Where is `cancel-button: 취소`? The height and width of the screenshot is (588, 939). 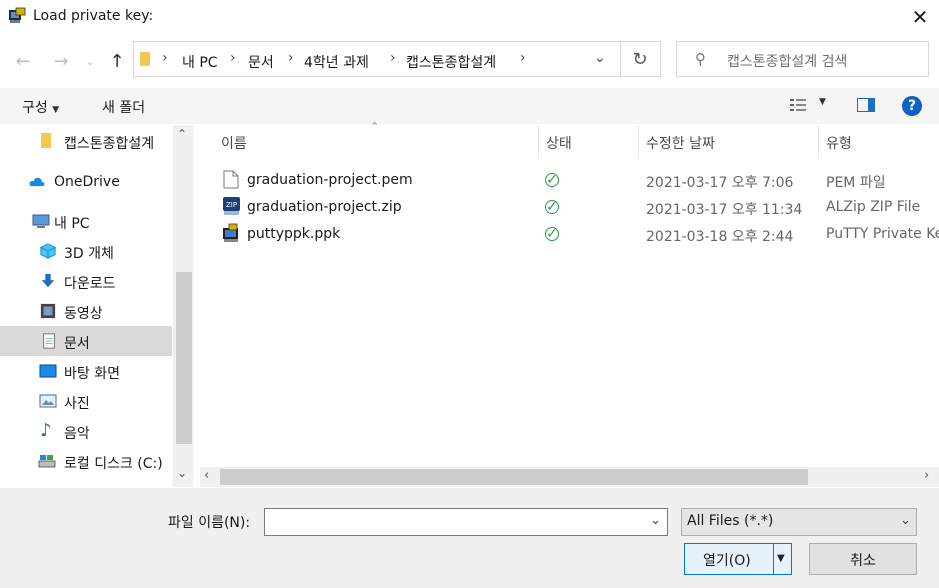 cancel-button: 취소 is located at coordinates (863, 559).